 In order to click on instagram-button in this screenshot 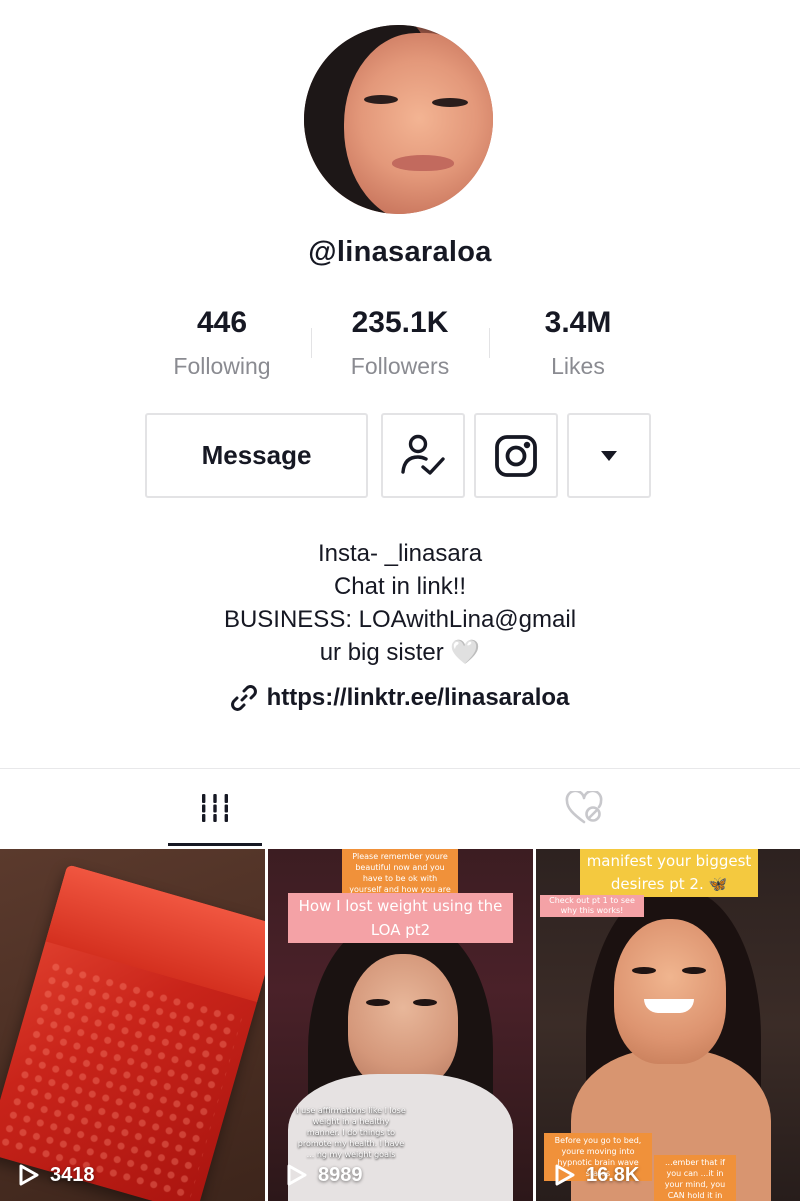, I will do `click(516, 455)`.